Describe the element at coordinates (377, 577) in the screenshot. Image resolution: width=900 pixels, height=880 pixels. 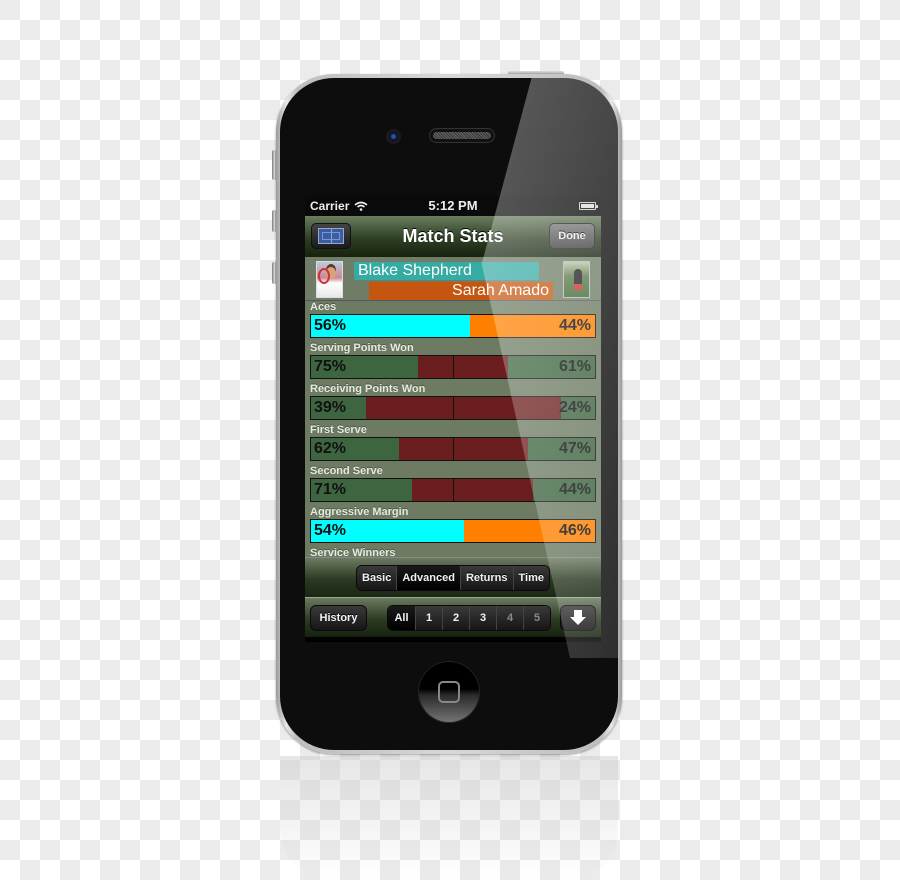
I see `tab-basic: Basic` at that location.